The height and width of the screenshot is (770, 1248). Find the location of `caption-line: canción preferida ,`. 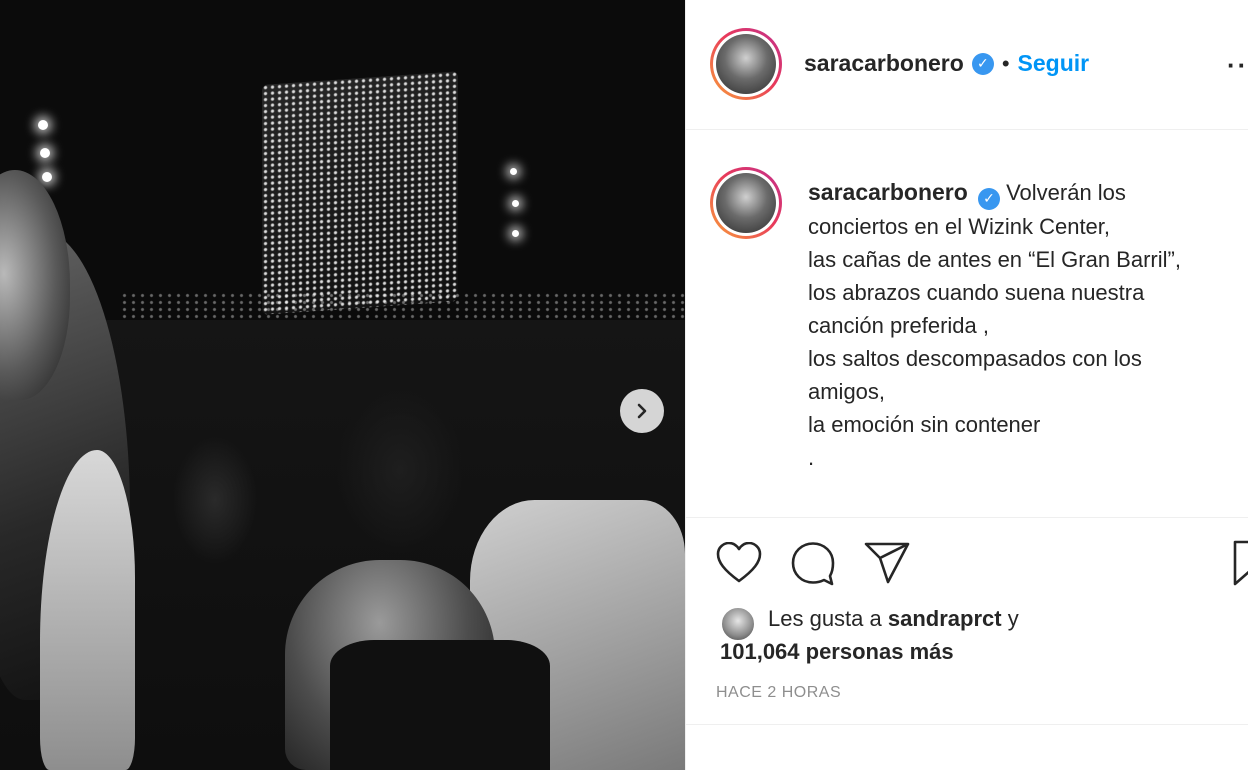

caption-line: canción preferida , is located at coordinates (898, 325).